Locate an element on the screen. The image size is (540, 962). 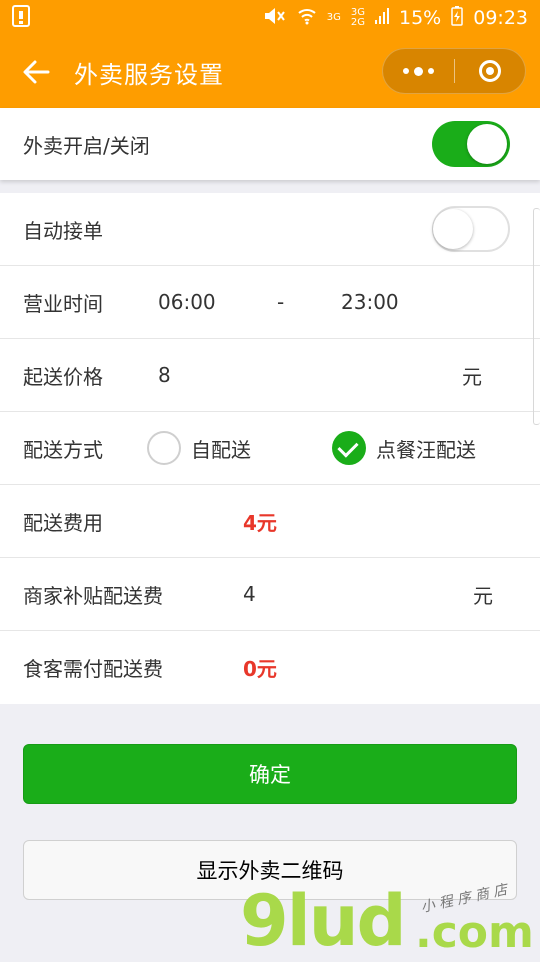
platform-delivery-radio is located at coordinates (349, 448).